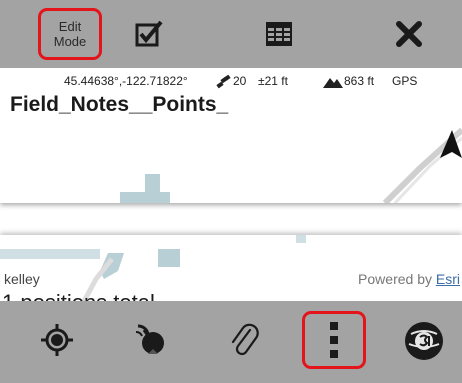 This screenshot has width=462, height=383. What do you see at coordinates (119, 104) in the screenshot?
I see `layer-title: Field_Notes__Points_` at bounding box center [119, 104].